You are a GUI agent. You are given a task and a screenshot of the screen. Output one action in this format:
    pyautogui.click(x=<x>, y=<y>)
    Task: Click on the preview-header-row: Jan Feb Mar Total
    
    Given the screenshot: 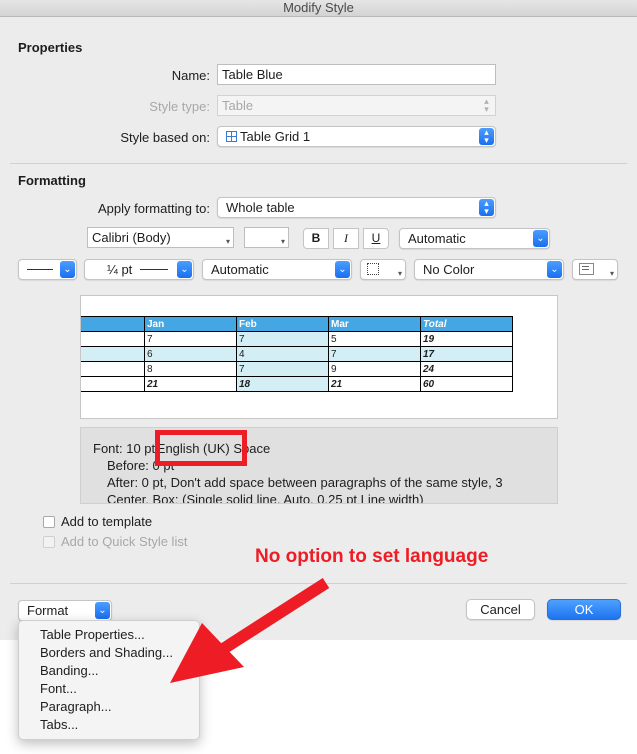 What is the action you would take?
    pyautogui.click(x=297, y=324)
    